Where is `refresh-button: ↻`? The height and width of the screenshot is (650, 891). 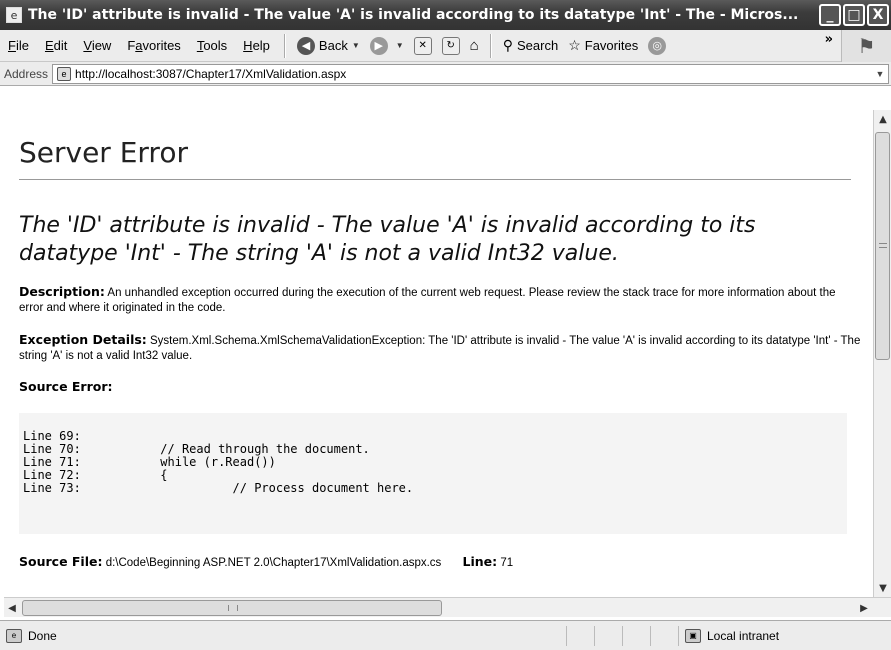
refresh-button: ↻ is located at coordinates (451, 45).